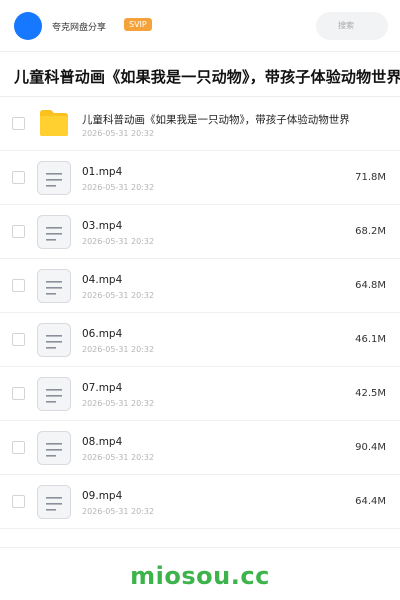 The image size is (400, 600). I want to click on file-name: 09.mp4, so click(102, 496).